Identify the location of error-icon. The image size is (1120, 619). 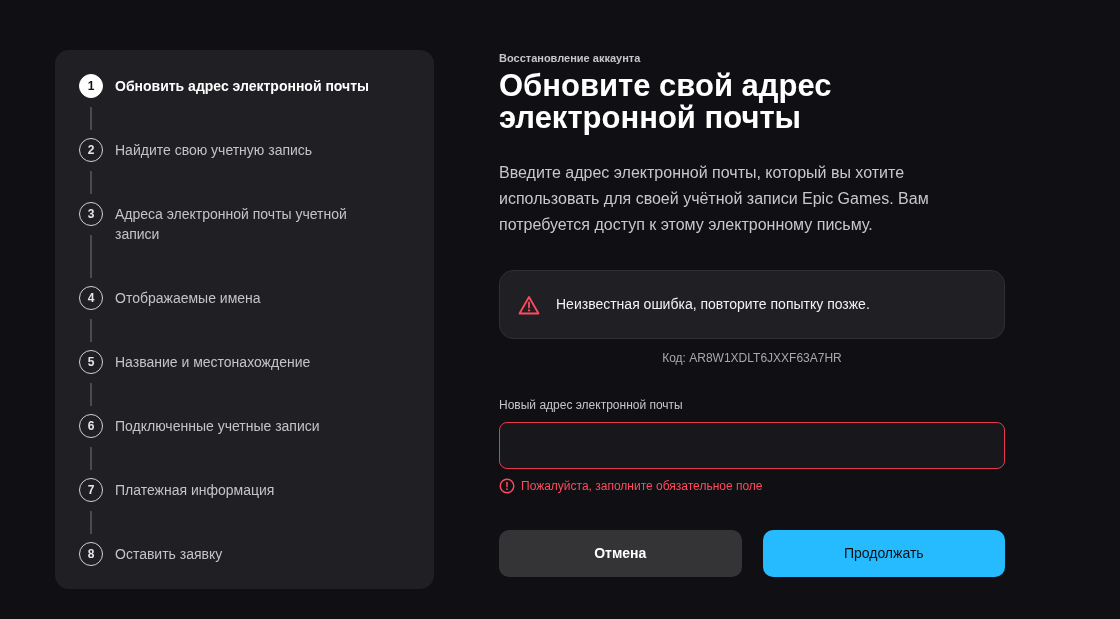
(507, 486).